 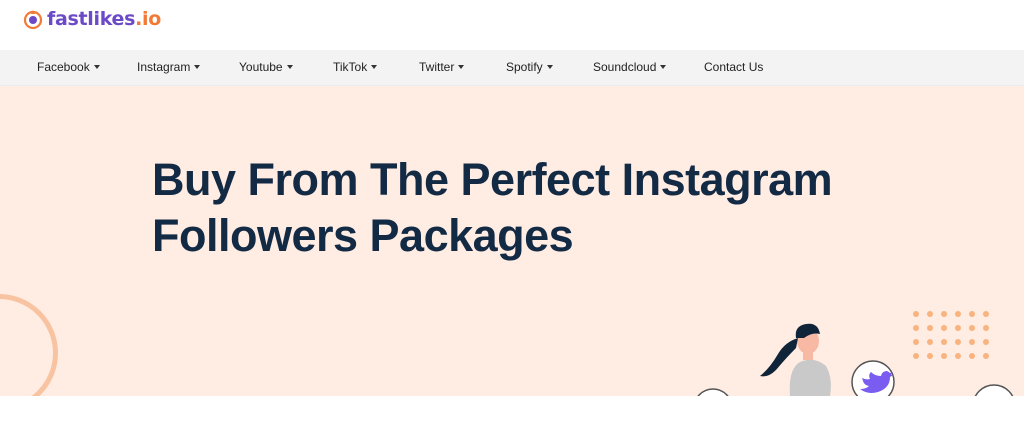 What do you see at coordinates (795, 359) in the screenshot?
I see `woman-figure` at bounding box center [795, 359].